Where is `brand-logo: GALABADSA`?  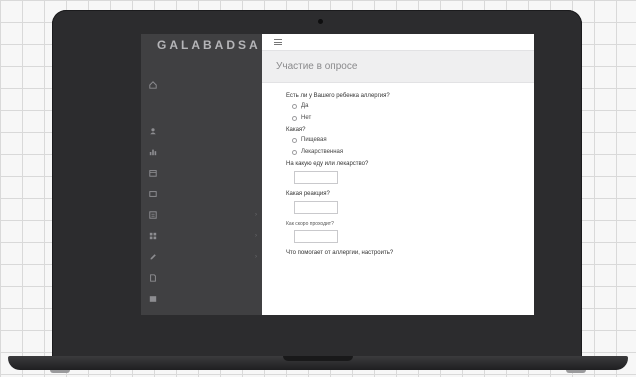
brand-logo: GALABADSA is located at coordinates (209, 45).